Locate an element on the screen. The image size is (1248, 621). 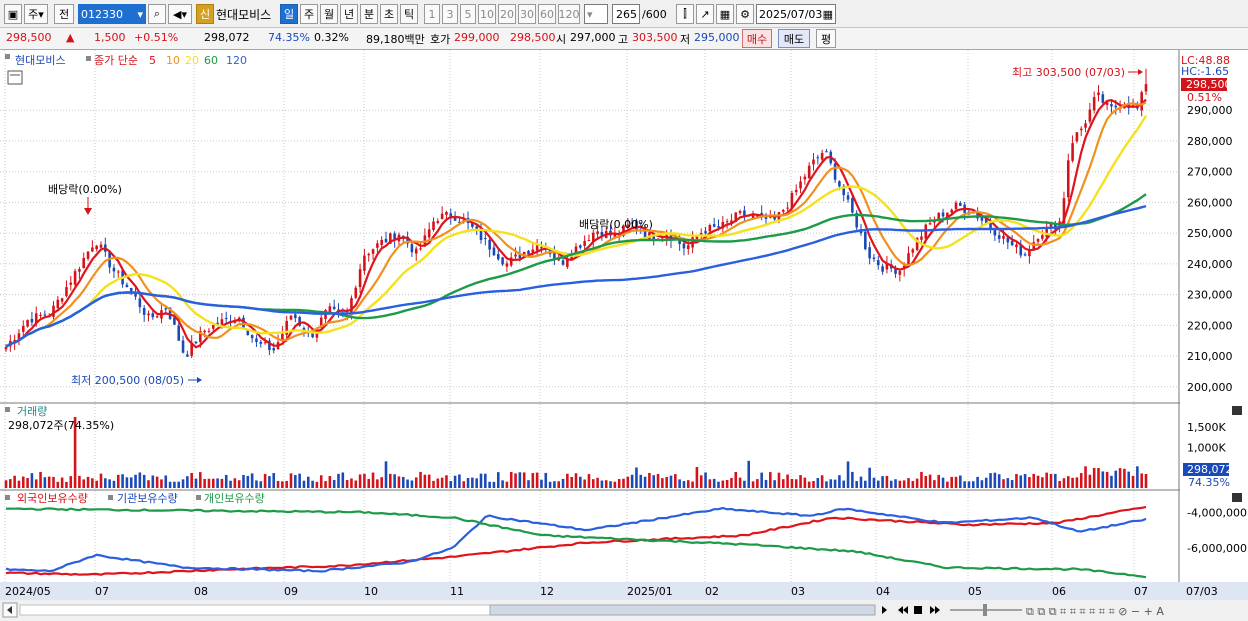
calendar-icon: ▦ is located at coordinates (828, 14).